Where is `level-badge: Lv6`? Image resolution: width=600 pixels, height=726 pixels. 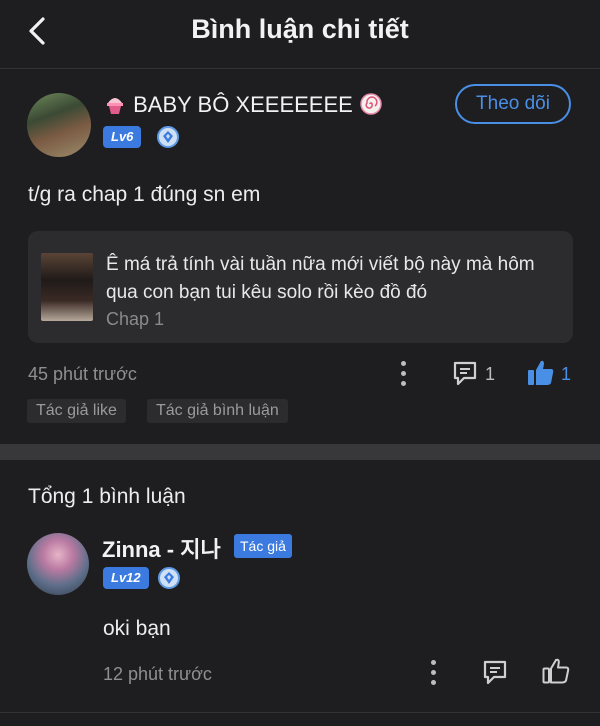 level-badge: Lv6 is located at coordinates (122, 137).